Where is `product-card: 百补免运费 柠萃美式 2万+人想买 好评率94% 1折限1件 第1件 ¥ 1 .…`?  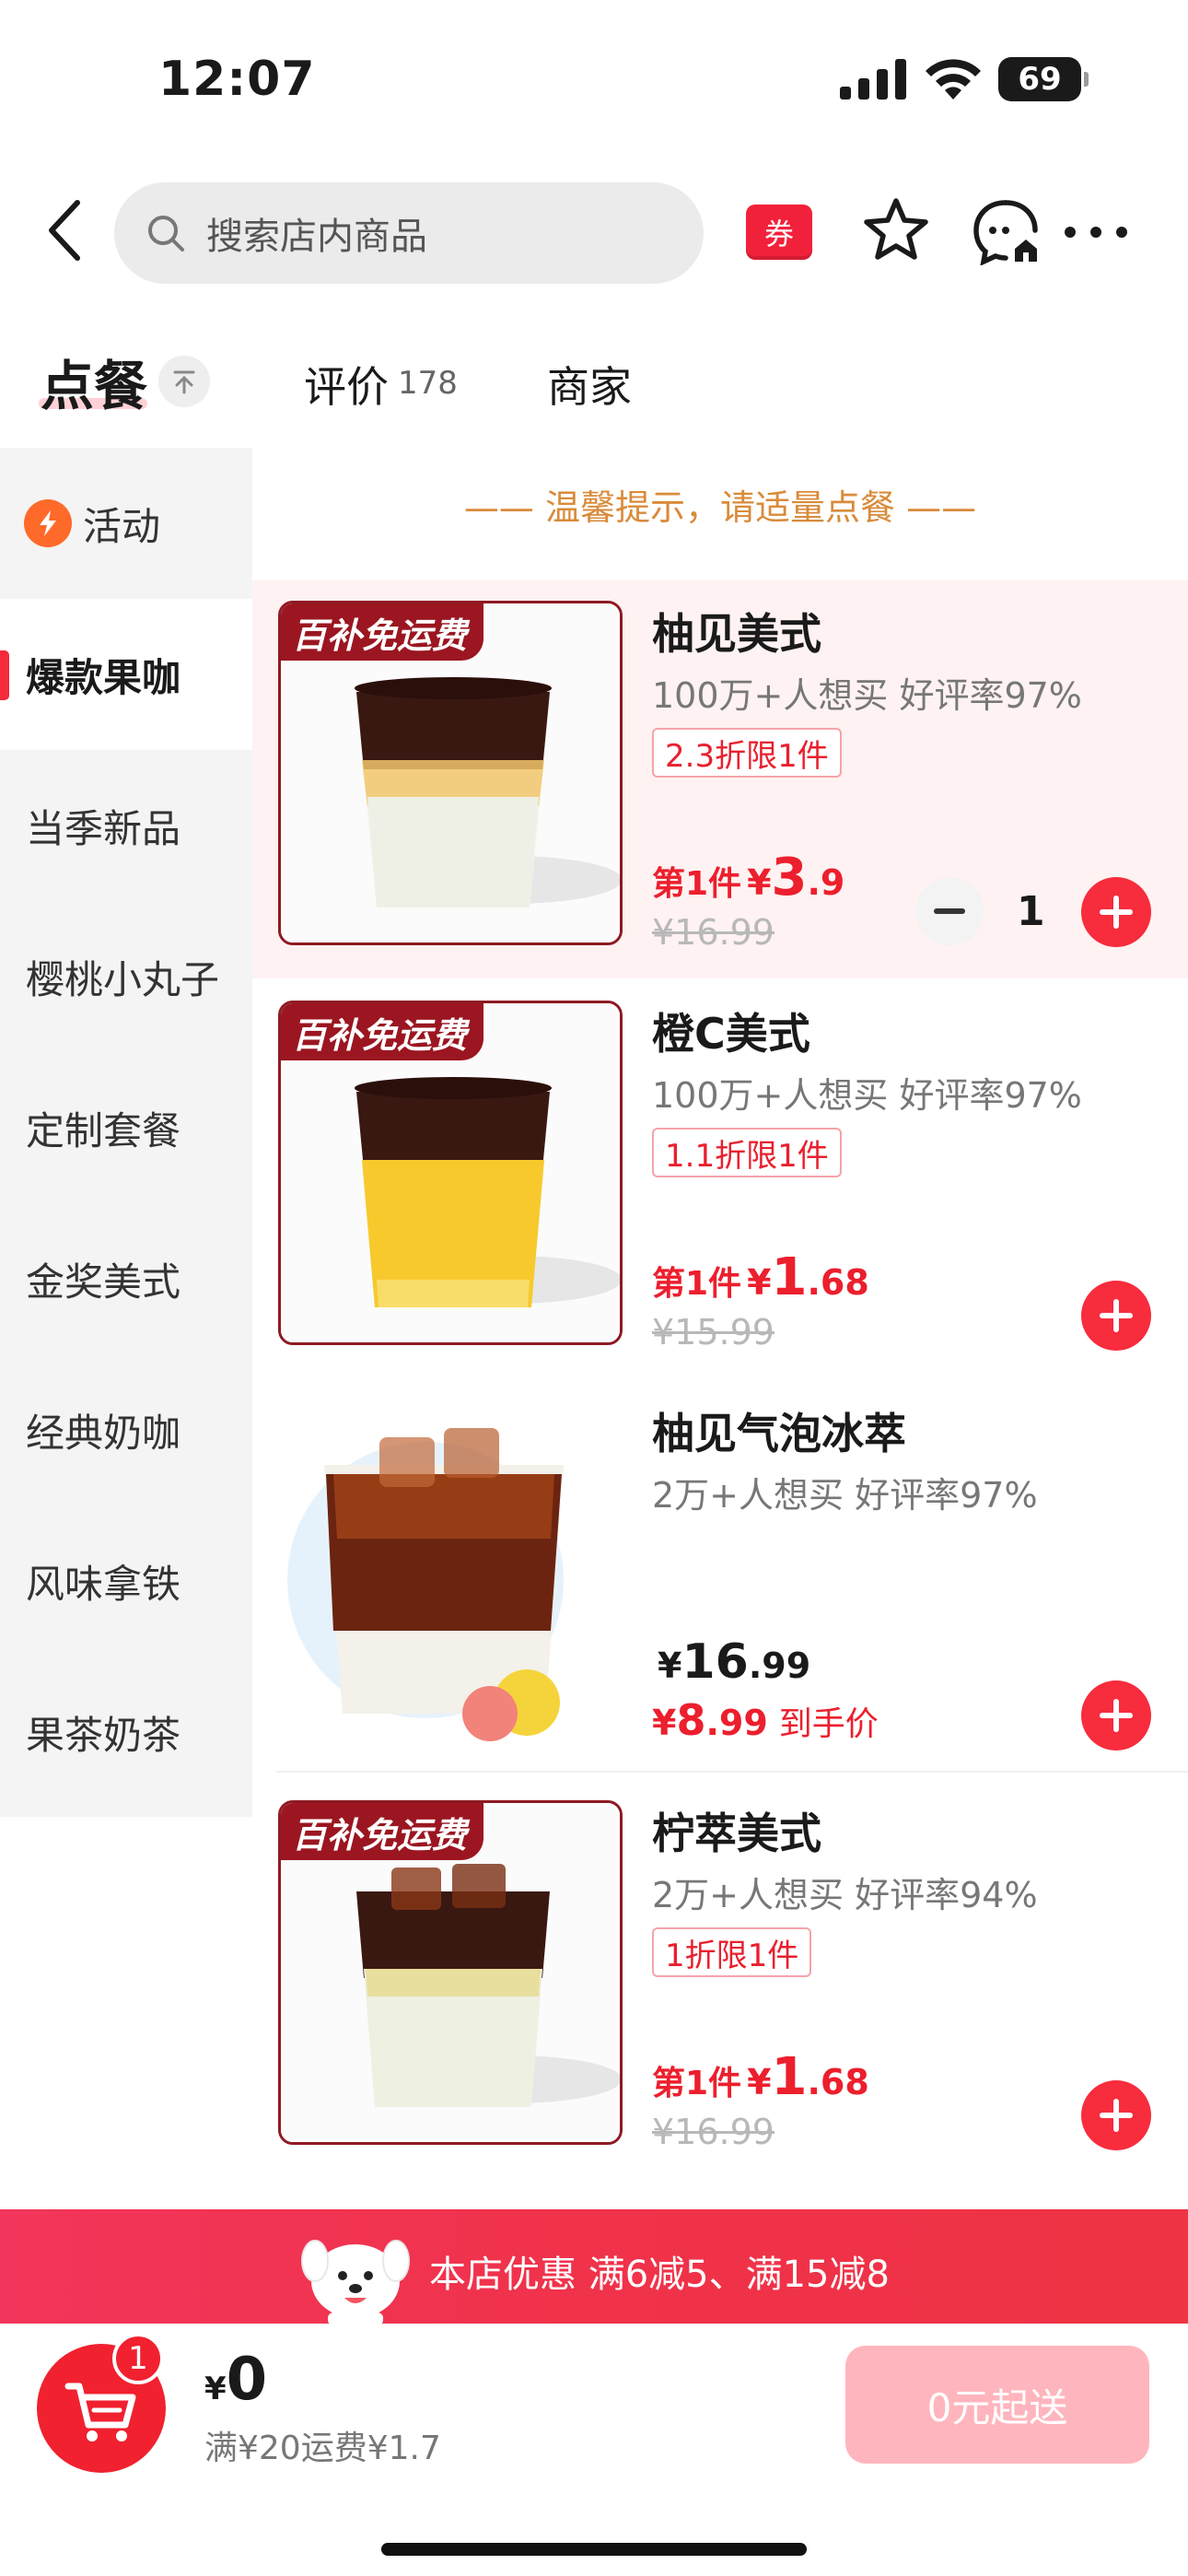 product-card: 百补免运费 柠萃美式 2万+人想买 好评率94% 1折限1件 第1件 ¥ 1 .… is located at coordinates (720, 1979).